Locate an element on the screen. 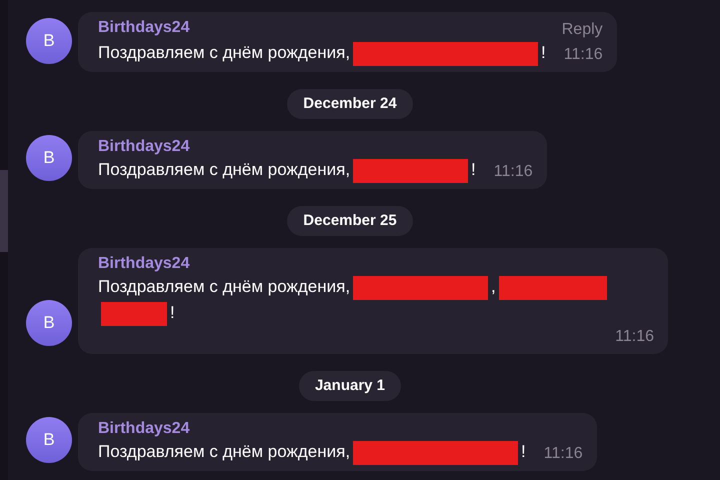  message-text: , is located at coordinates (493, 286).